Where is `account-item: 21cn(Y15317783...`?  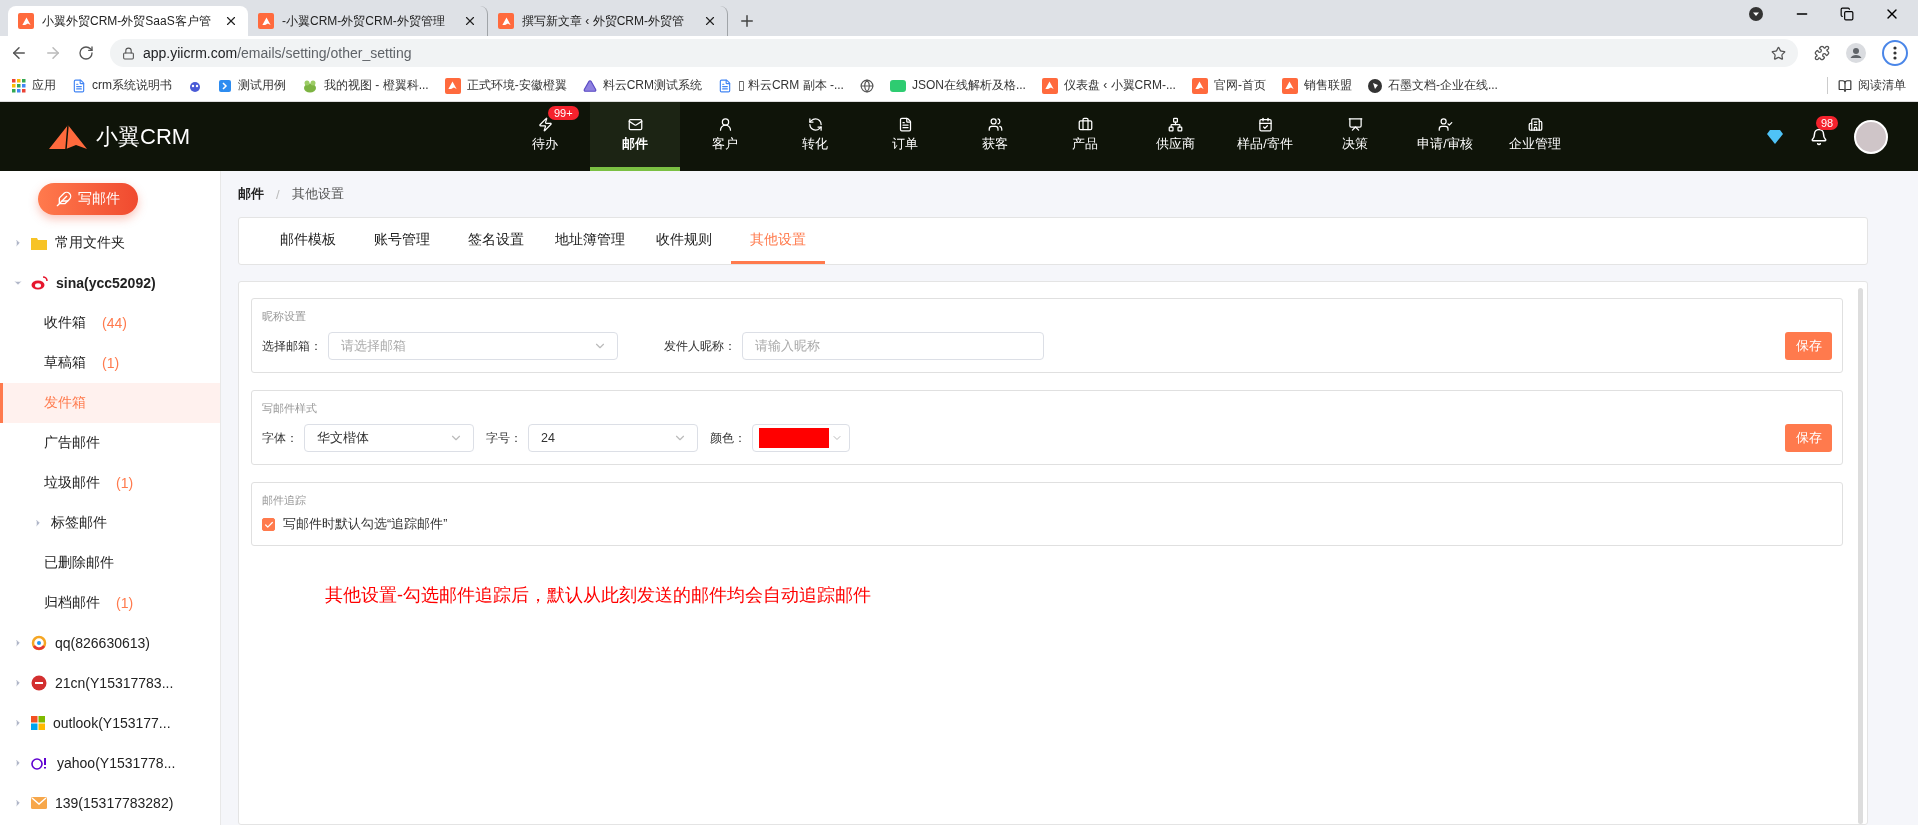
account-item: 21cn(Y15317783... is located at coordinates (110, 683).